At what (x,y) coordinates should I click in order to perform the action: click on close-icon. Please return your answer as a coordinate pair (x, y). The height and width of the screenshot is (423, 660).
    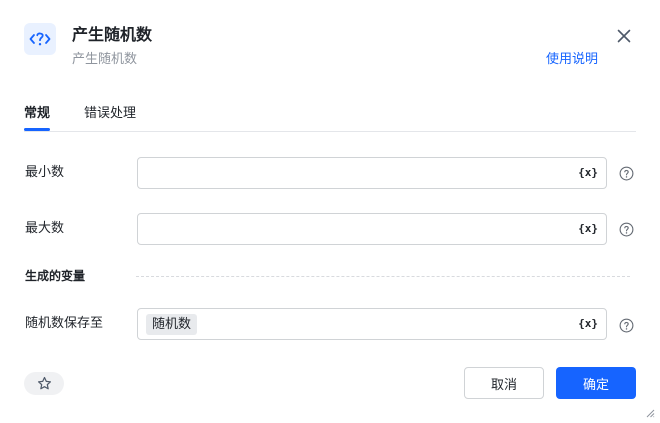
    Looking at the image, I should click on (624, 36).